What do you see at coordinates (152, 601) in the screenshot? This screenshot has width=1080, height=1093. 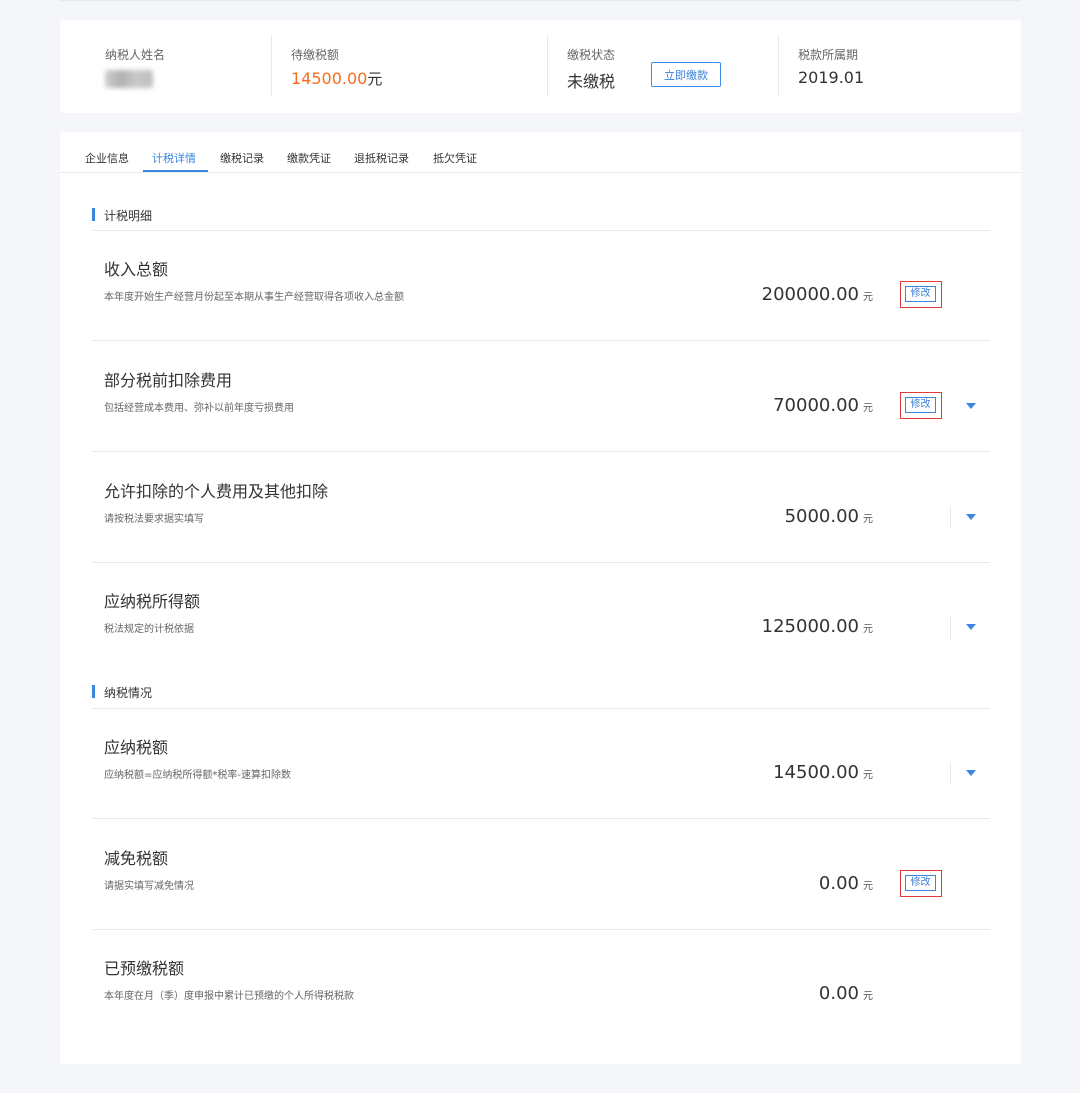 I see `row-title: 应纳税所得额` at bounding box center [152, 601].